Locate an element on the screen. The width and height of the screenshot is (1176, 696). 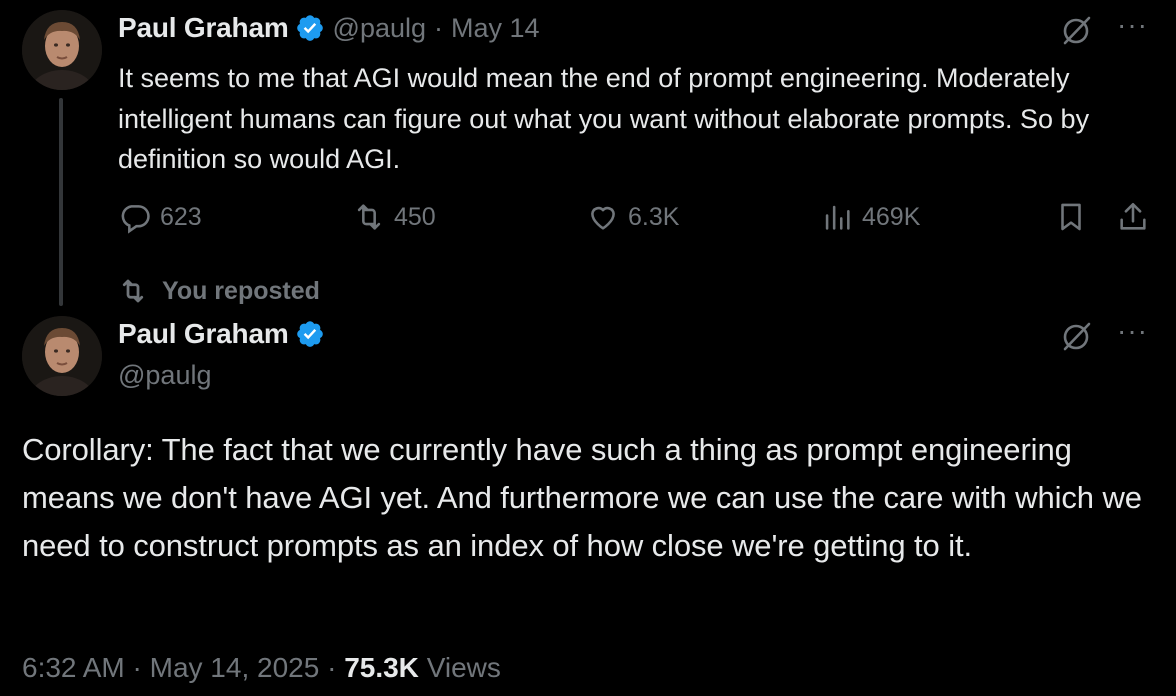
heart-icon is located at coordinates (603, 218).